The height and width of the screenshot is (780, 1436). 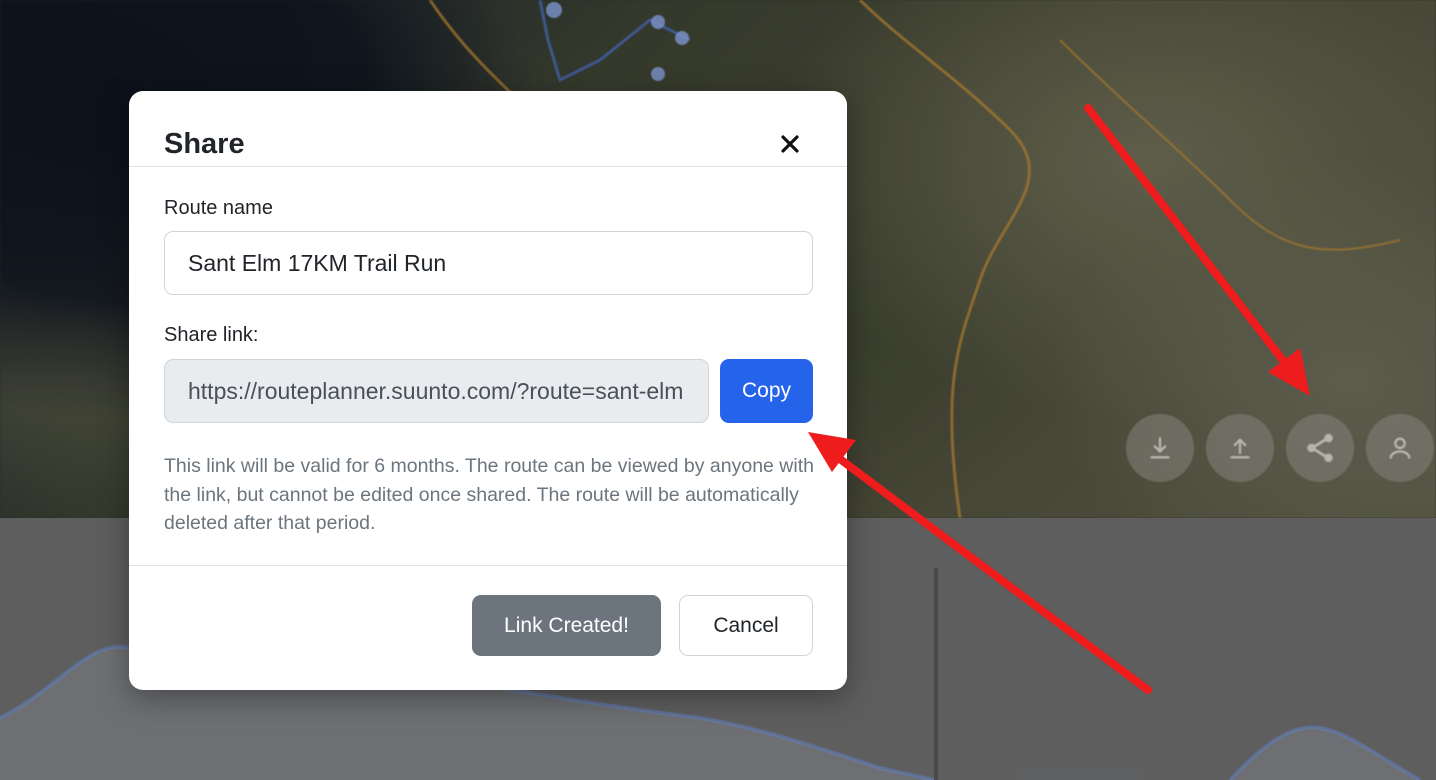 I want to click on cancel-button: Cancel, so click(x=746, y=625).